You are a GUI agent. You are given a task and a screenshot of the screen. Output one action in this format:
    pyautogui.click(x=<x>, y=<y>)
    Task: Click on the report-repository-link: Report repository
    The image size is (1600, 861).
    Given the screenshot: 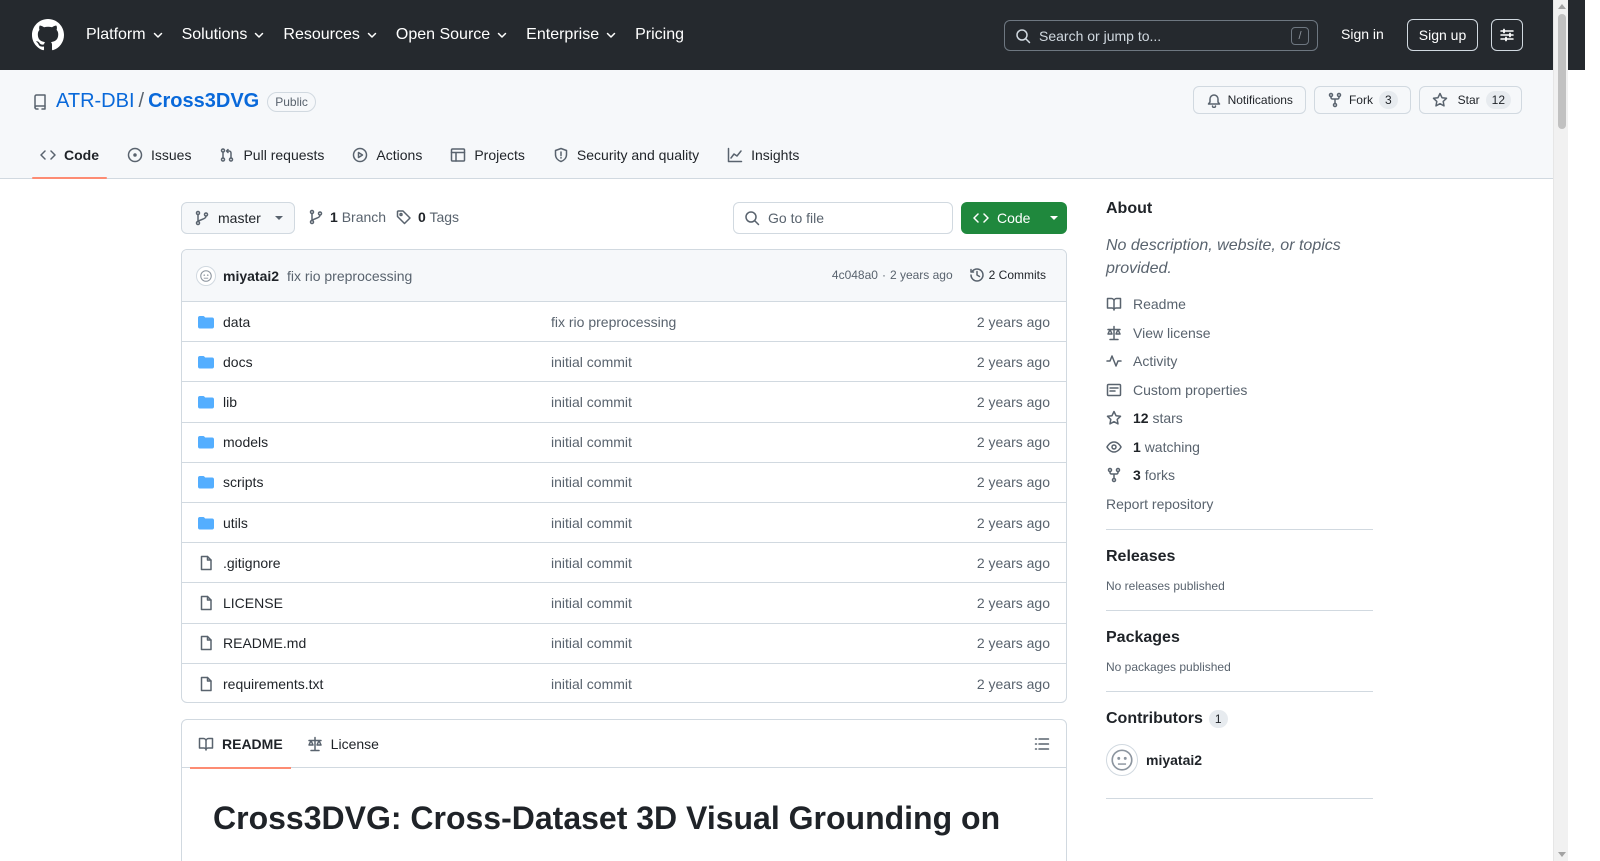 What is the action you would take?
    pyautogui.click(x=1239, y=504)
    